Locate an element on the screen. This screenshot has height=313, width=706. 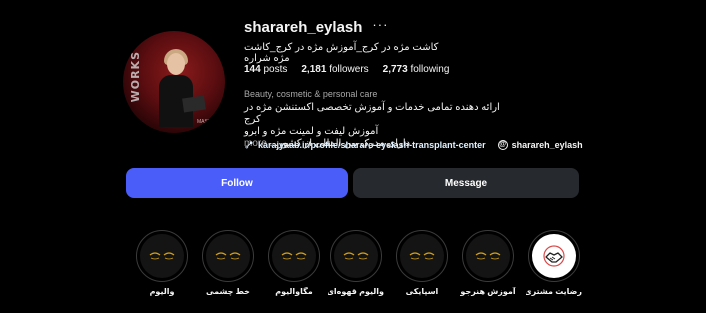
highlight-label: خط چشمی is located at coordinates (228, 291).